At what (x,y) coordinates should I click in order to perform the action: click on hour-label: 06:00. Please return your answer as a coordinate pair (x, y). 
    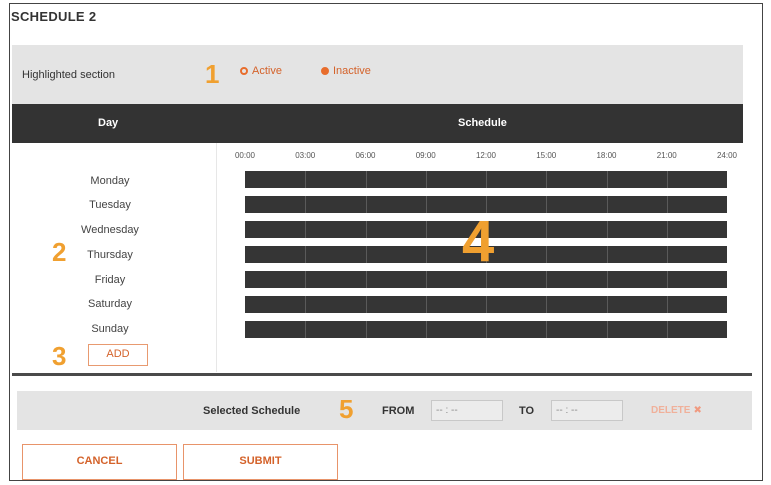
    Looking at the image, I should click on (365, 155).